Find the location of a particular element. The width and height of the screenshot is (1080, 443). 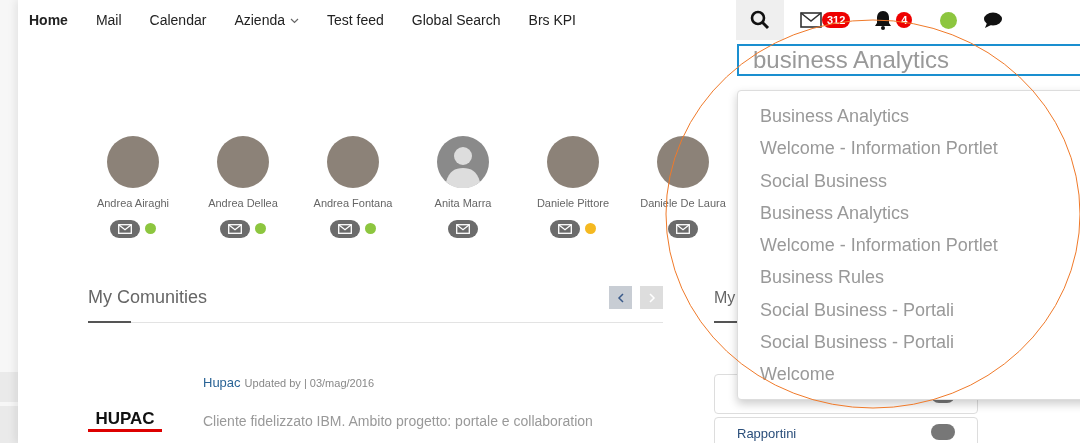

chevron-right-icon is located at coordinates (651, 297).